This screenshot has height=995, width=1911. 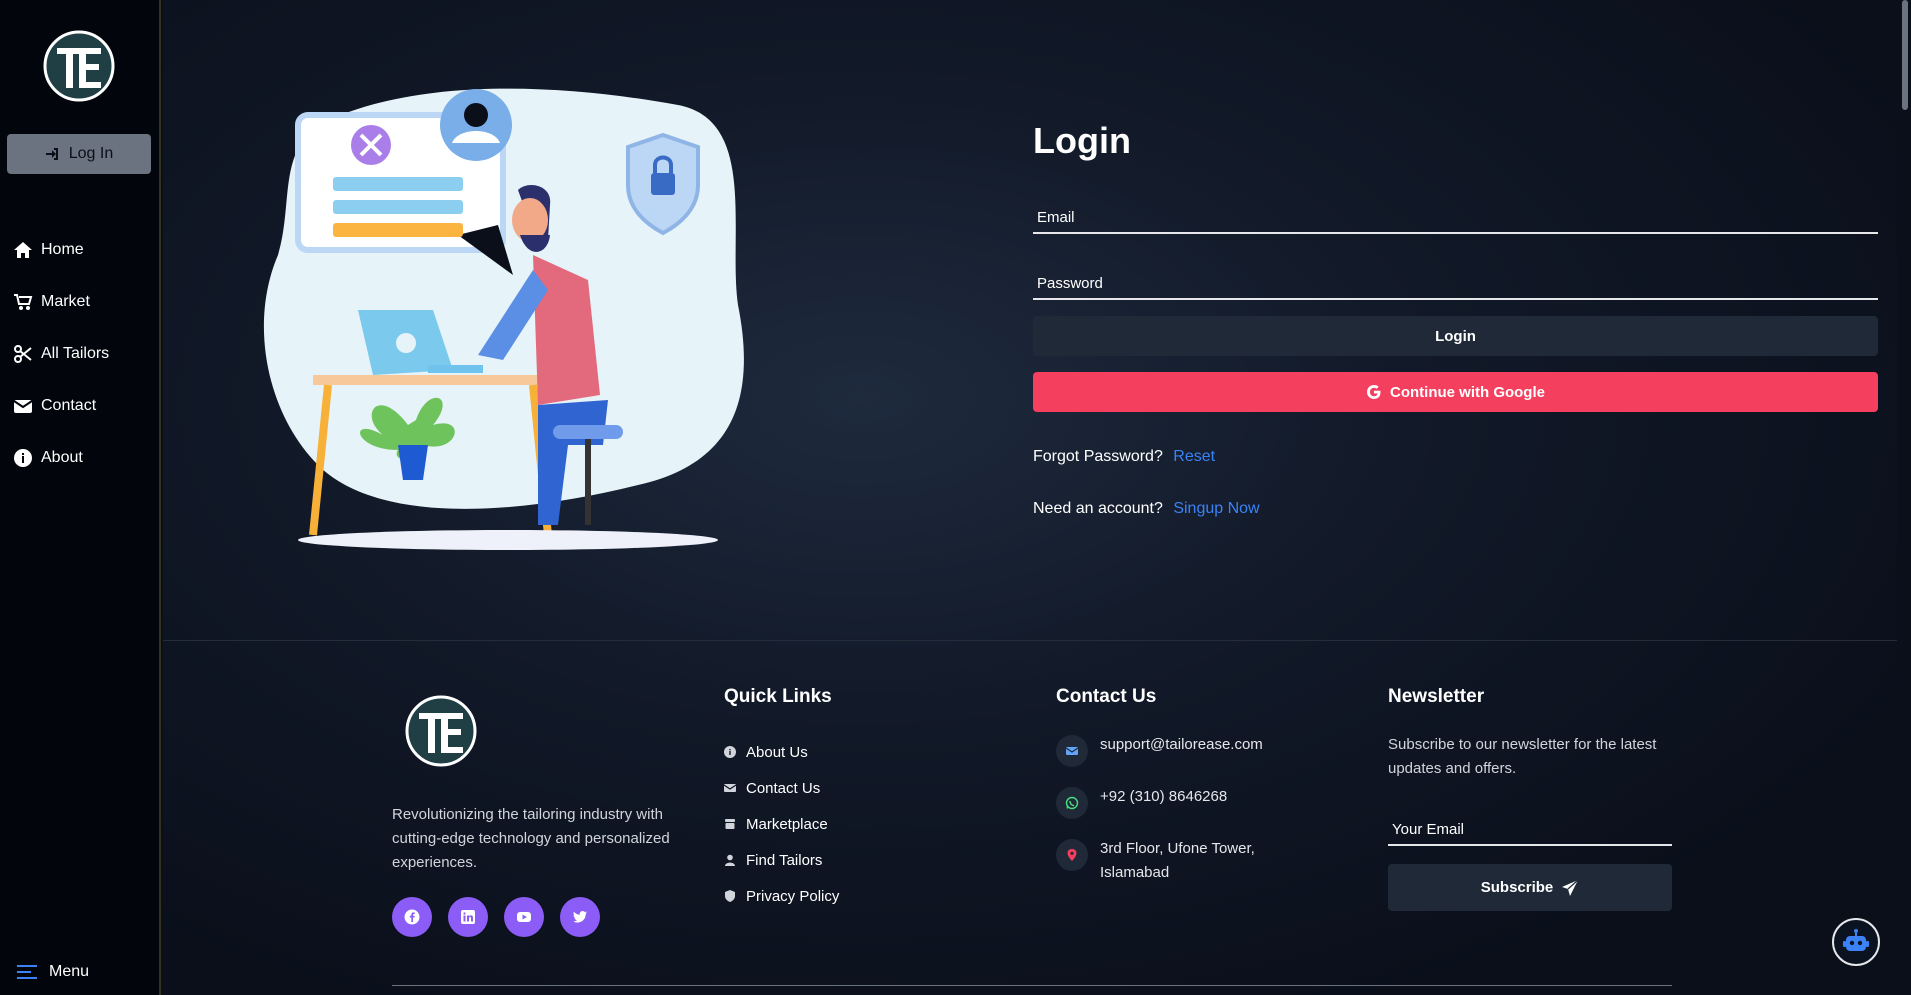 I want to click on shield-icon, so click(x=730, y=896).